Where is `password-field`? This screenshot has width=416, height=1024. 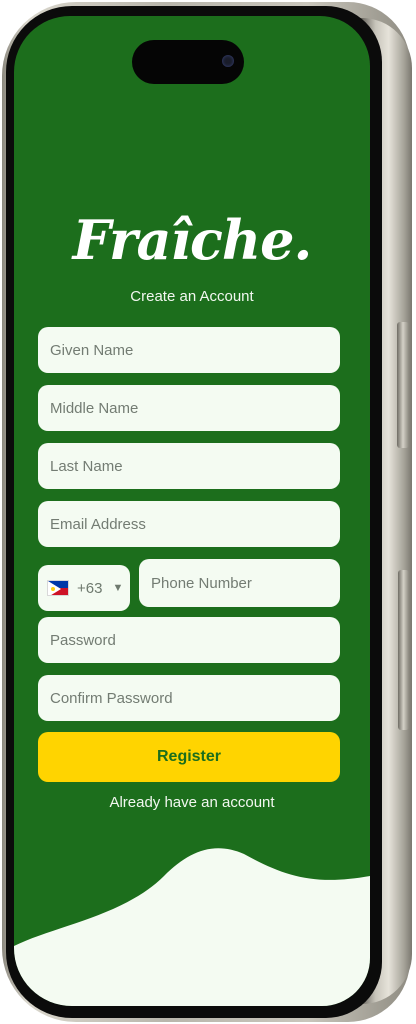 password-field is located at coordinates (189, 640).